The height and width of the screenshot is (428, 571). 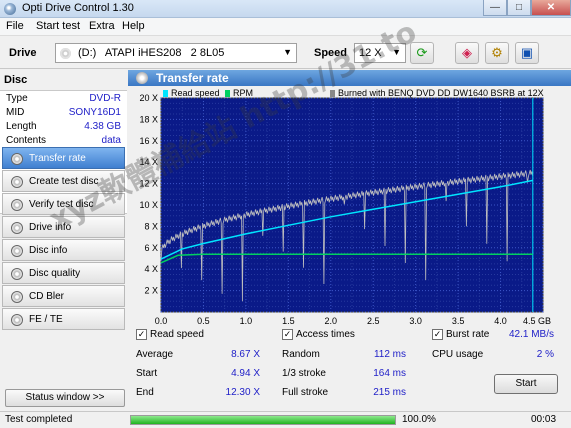 I want to click on disc-row-mid: MID SONY16D1, so click(x=63, y=113).